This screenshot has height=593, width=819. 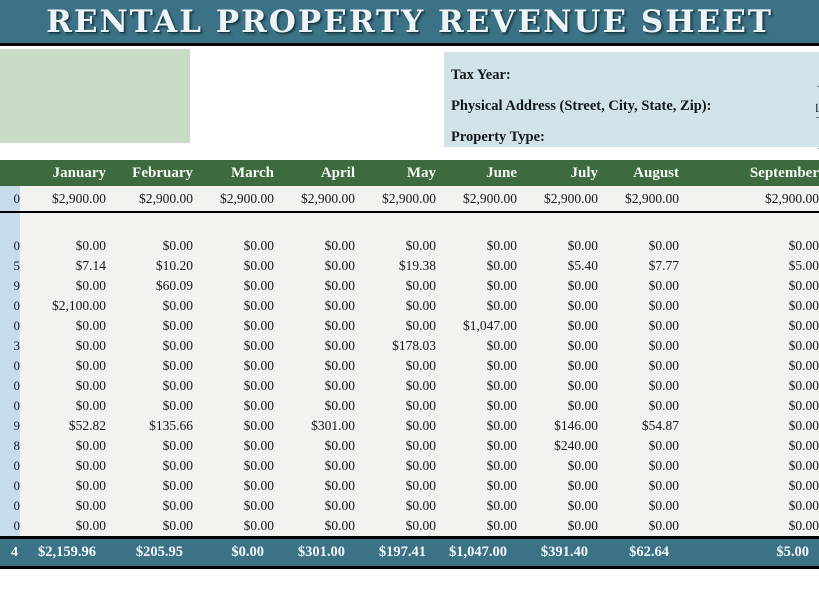 What do you see at coordinates (557, 426) in the screenshot?
I see `table-row-cell: $146.00` at bounding box center [557, 426].